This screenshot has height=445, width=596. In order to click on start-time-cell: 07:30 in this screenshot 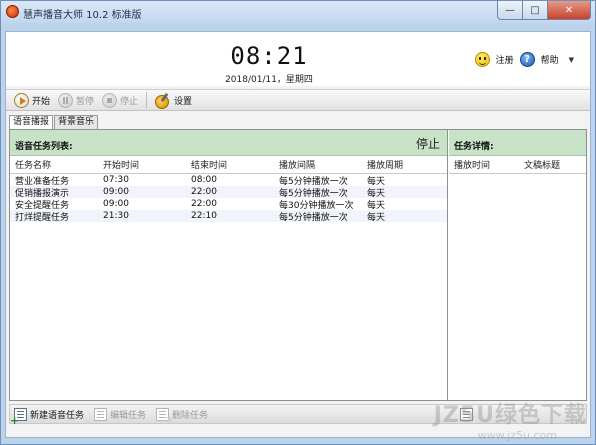, I will do `click(116, 180)`.